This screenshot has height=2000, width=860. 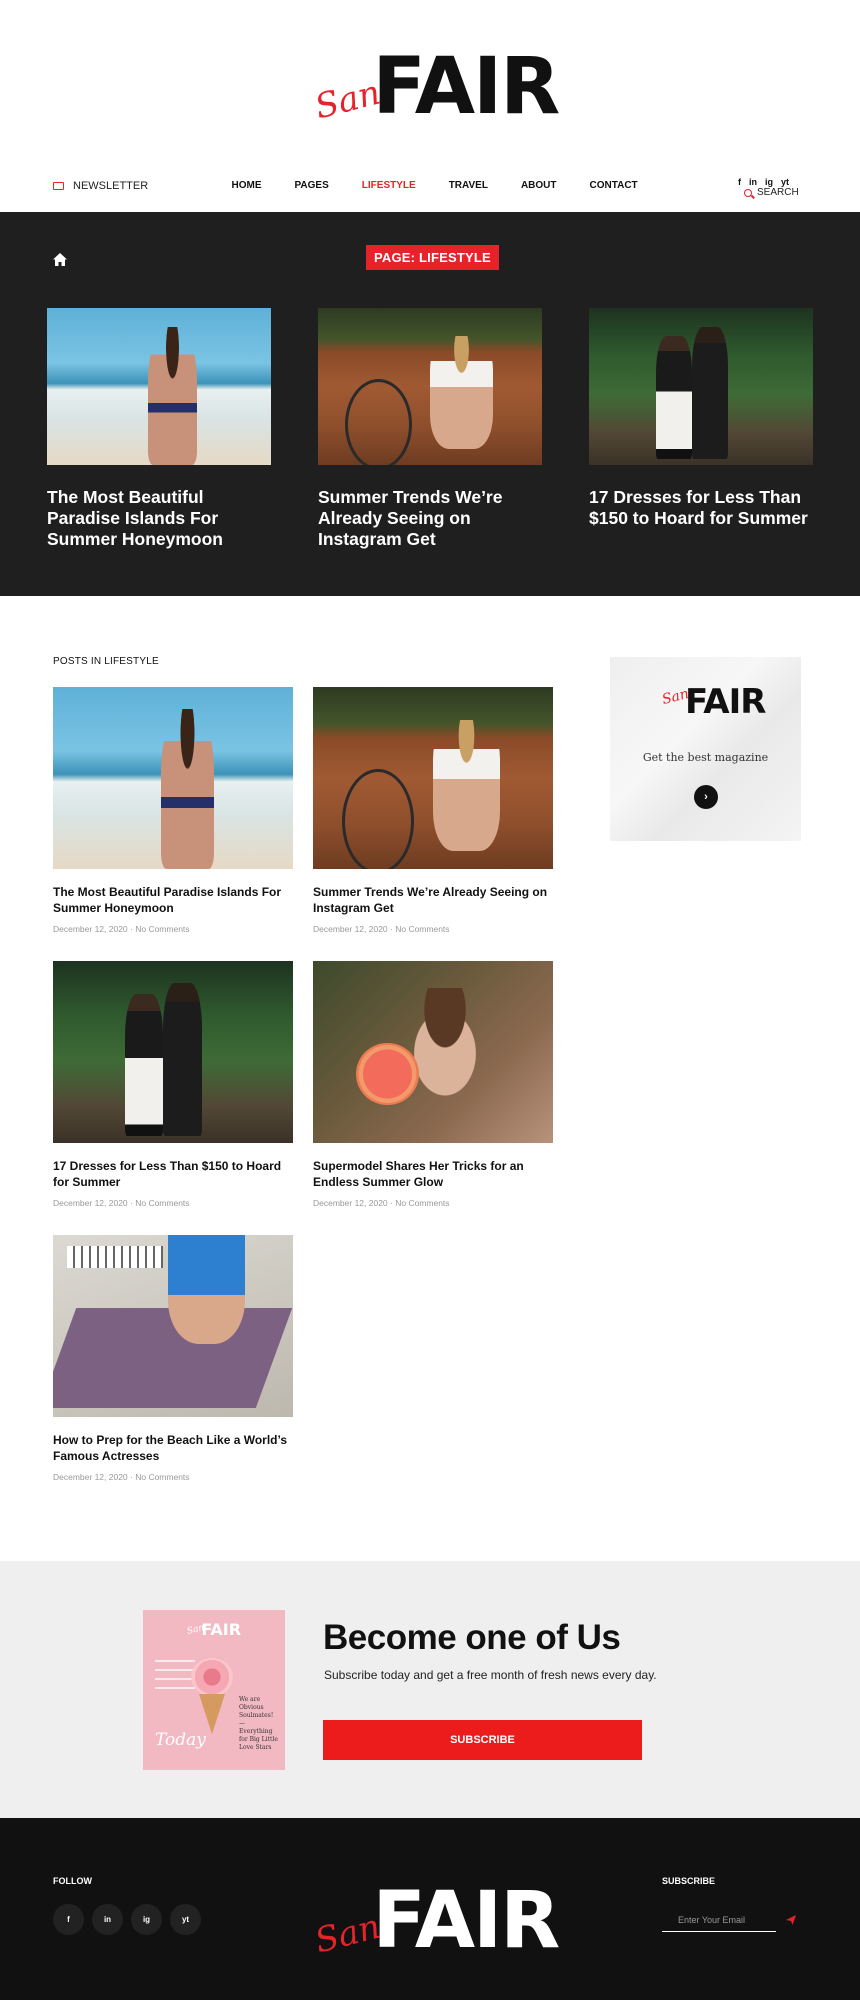 I want to click on menu-item-lifestyle: LIFESTYLE, so click(x=389, y=185).